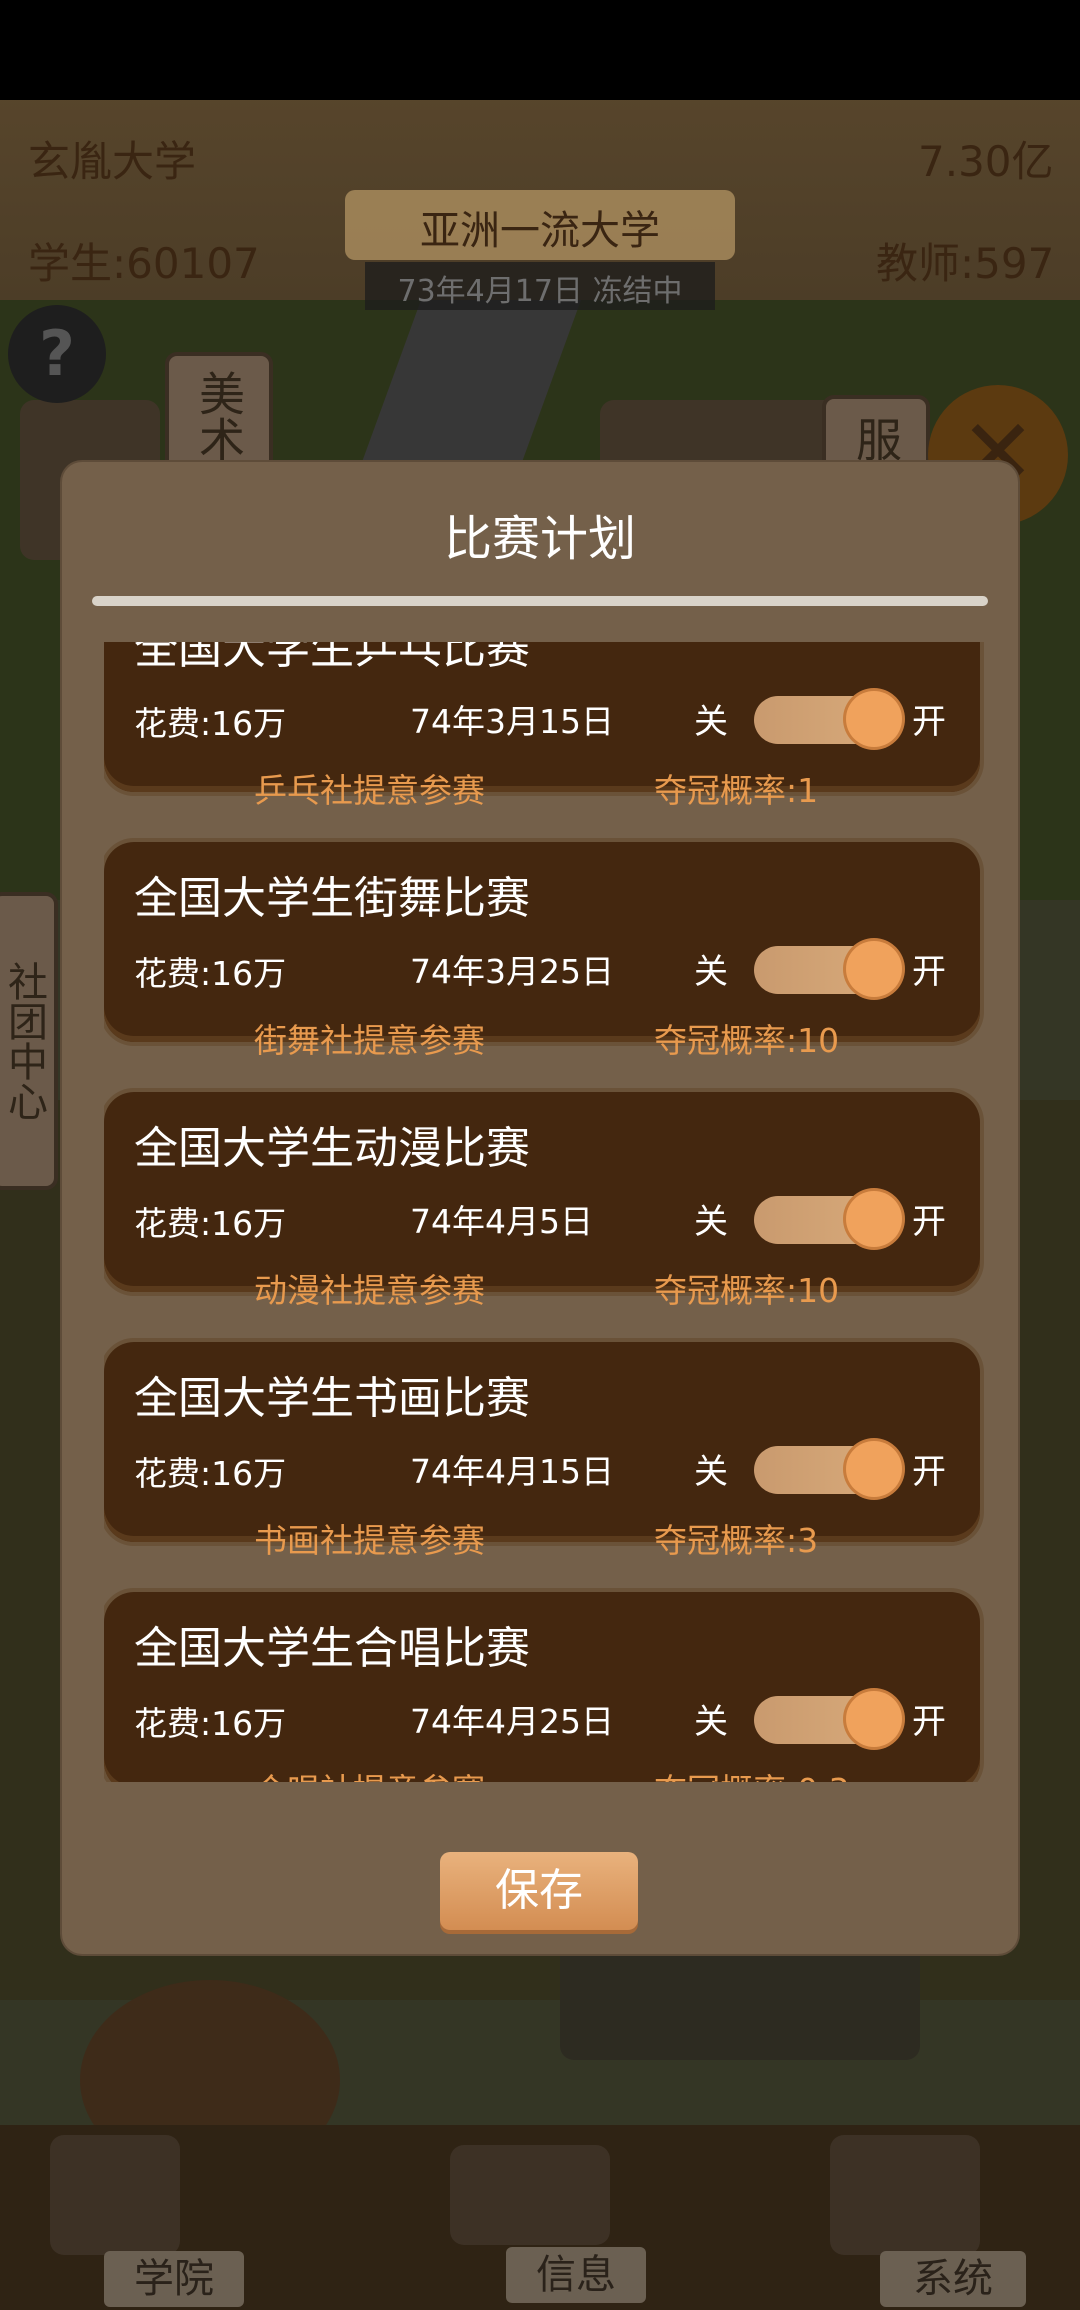 The image size is (1080, 2310). What do you see at coordinates (219, 416) in the screenshot?
I see `art-building-sign: 美术` at bounding box center [219, 416].